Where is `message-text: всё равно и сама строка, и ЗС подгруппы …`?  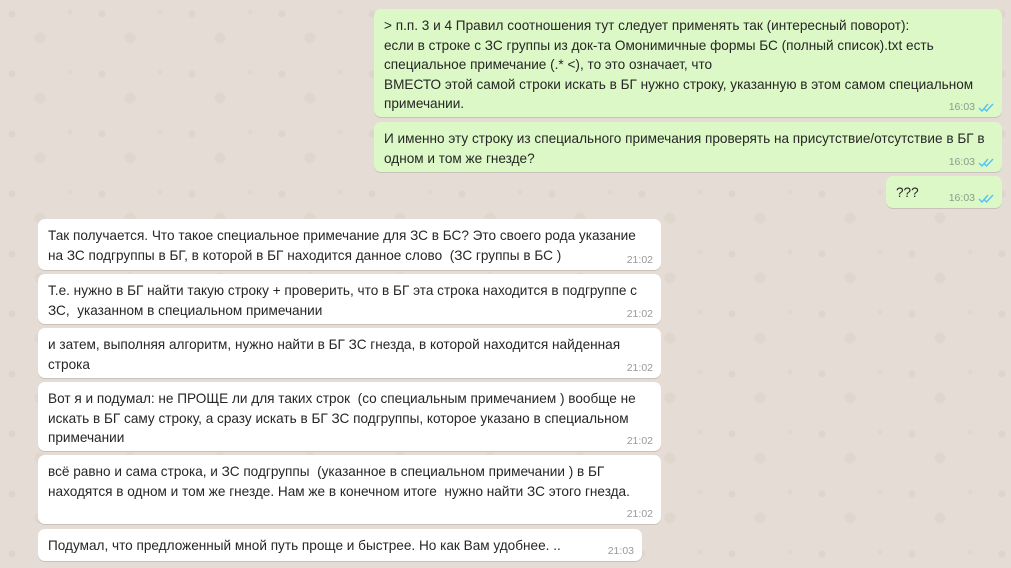 message-text: всё равно и сама строка, и ЗС подгруппы … is located at coordinates (339, 481).